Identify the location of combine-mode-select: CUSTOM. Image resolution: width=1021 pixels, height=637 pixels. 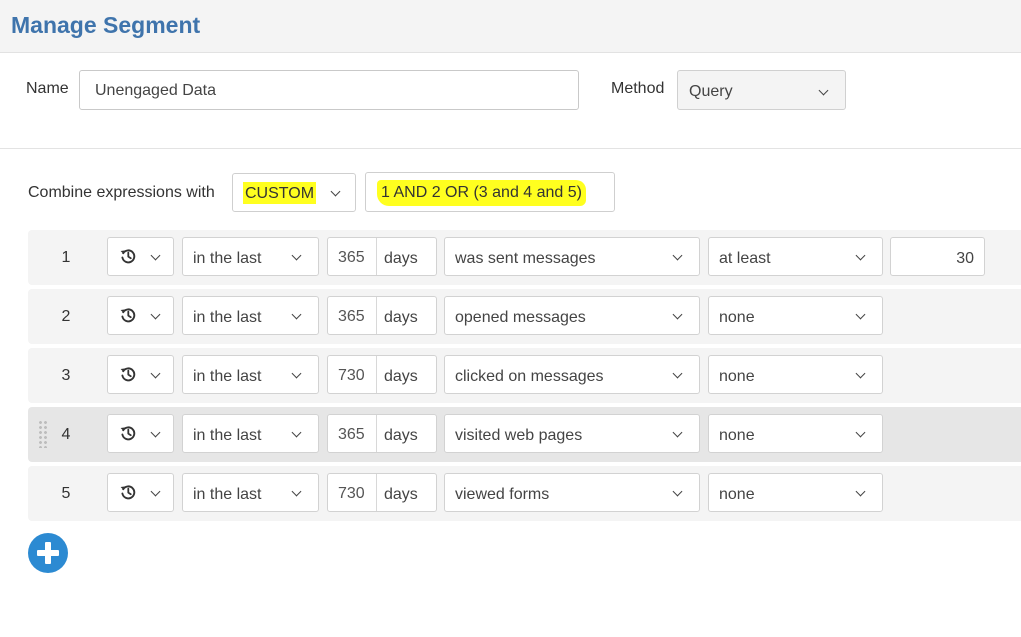
(294, 192).